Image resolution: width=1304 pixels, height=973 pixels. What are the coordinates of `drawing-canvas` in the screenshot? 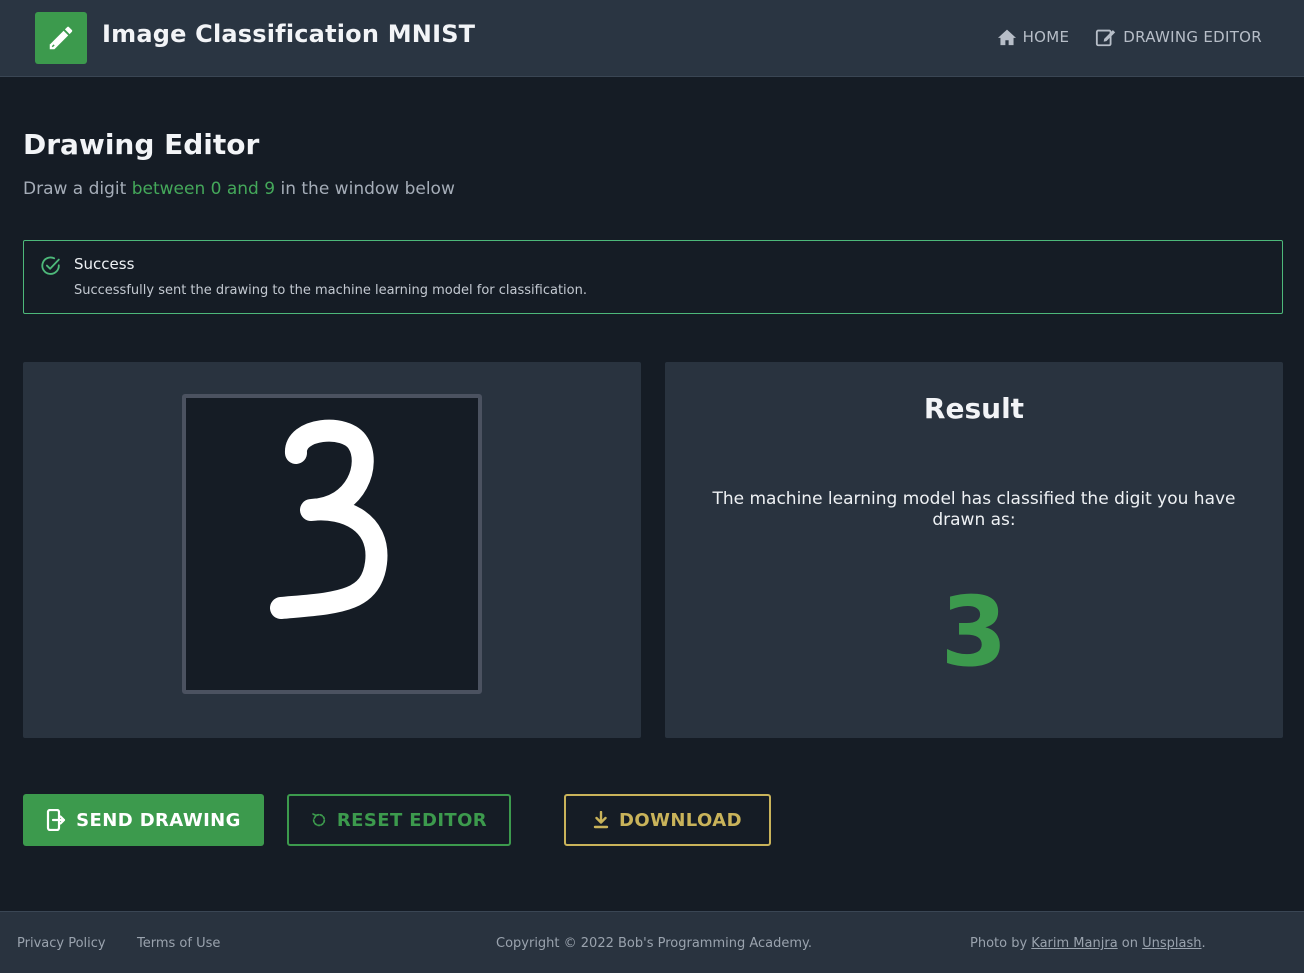 It's located at (332, 544).